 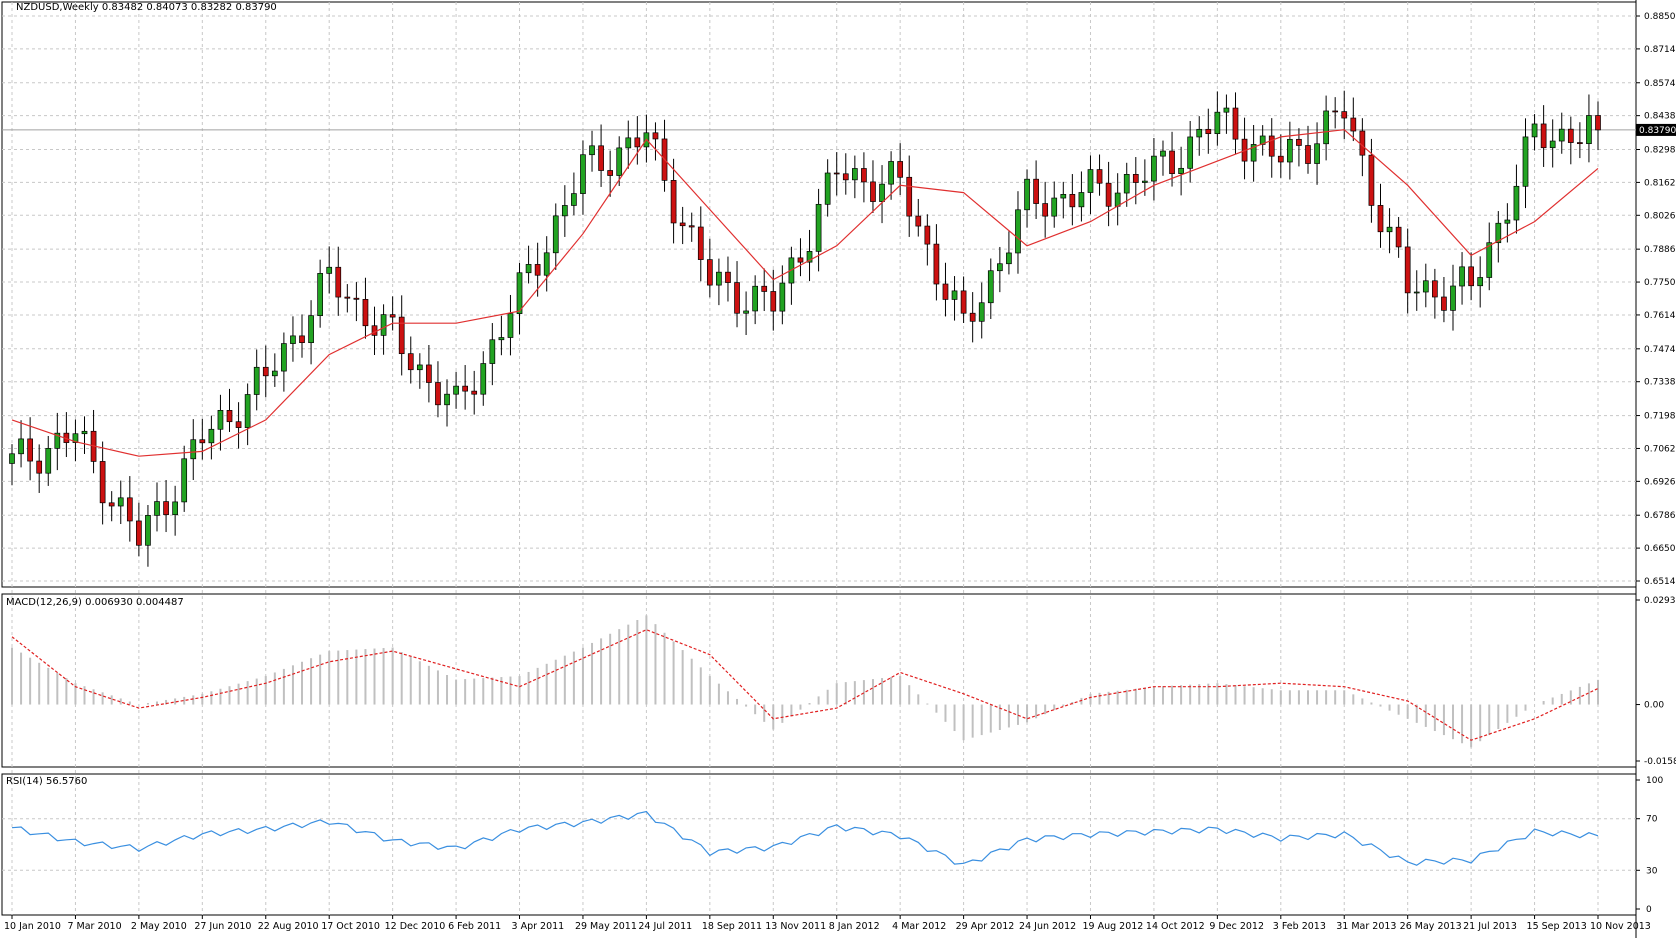 I want to click on rsi-panel-frame, so click(x=819, y=844).